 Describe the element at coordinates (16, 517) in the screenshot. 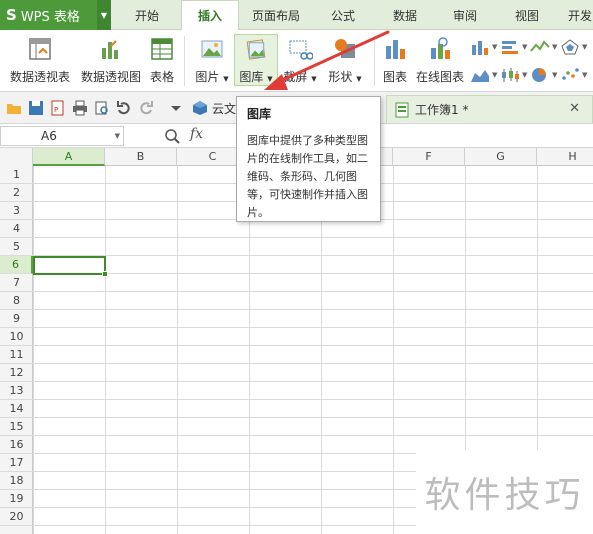

I see `row-header: 20` at that location.